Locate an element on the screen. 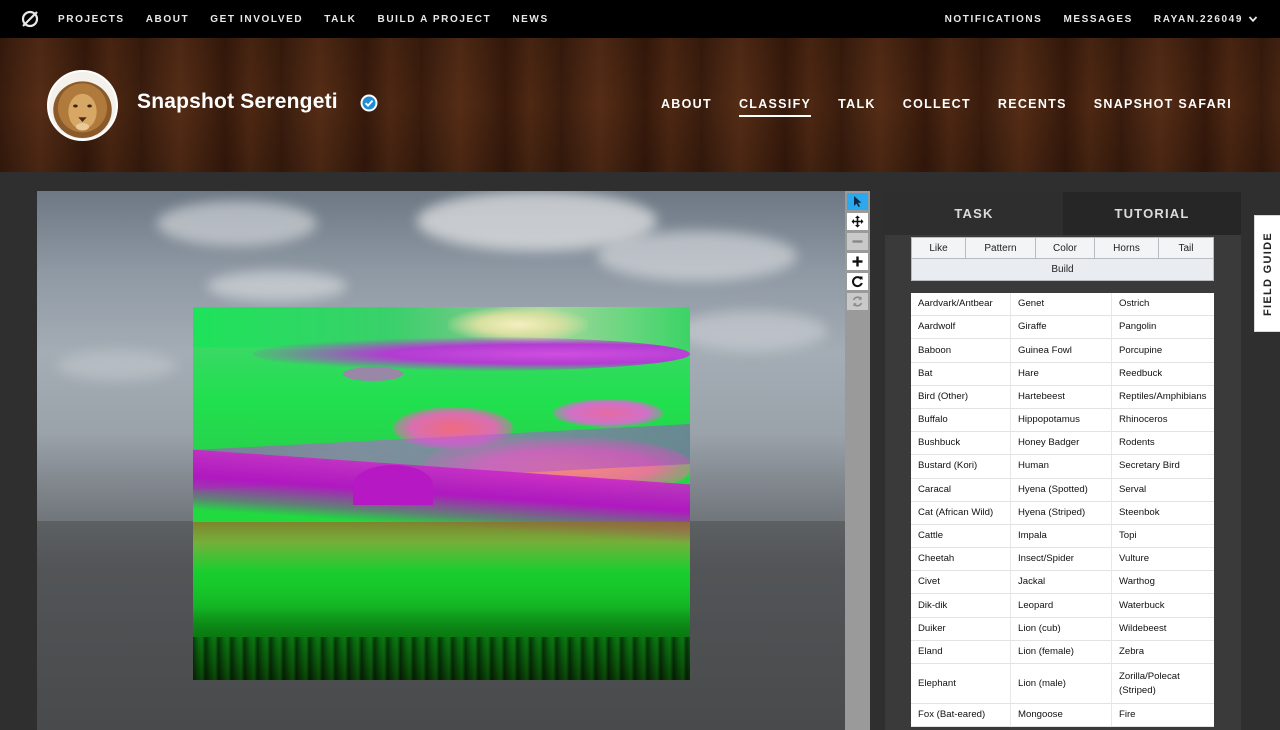 The width and height of the screenshot is (1280, 730). talk-link: TALK is located at coordinates (340, 19).